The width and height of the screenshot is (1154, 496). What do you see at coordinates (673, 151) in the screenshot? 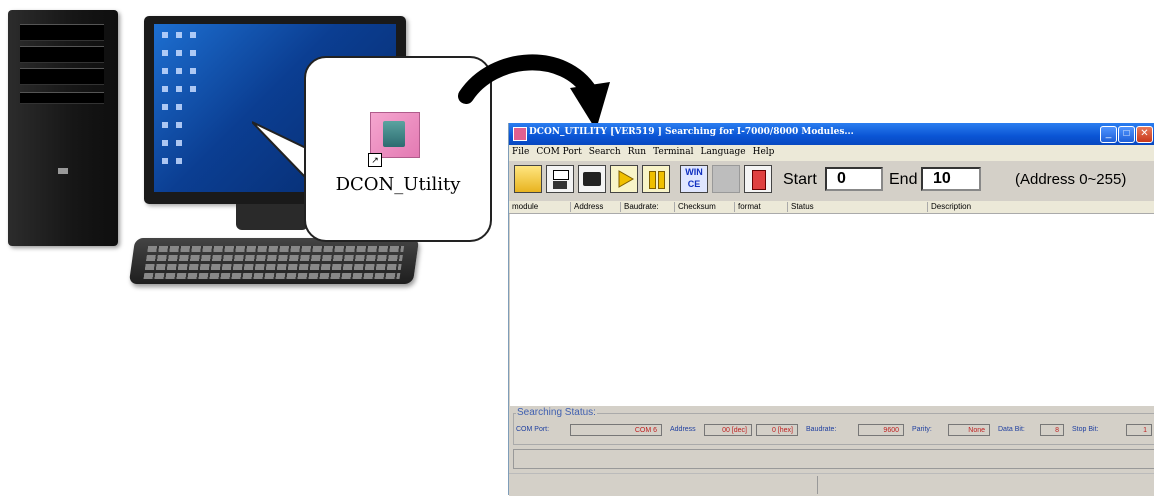
I see `menu-terminal: Terminal` at bounding box center [673, 151].